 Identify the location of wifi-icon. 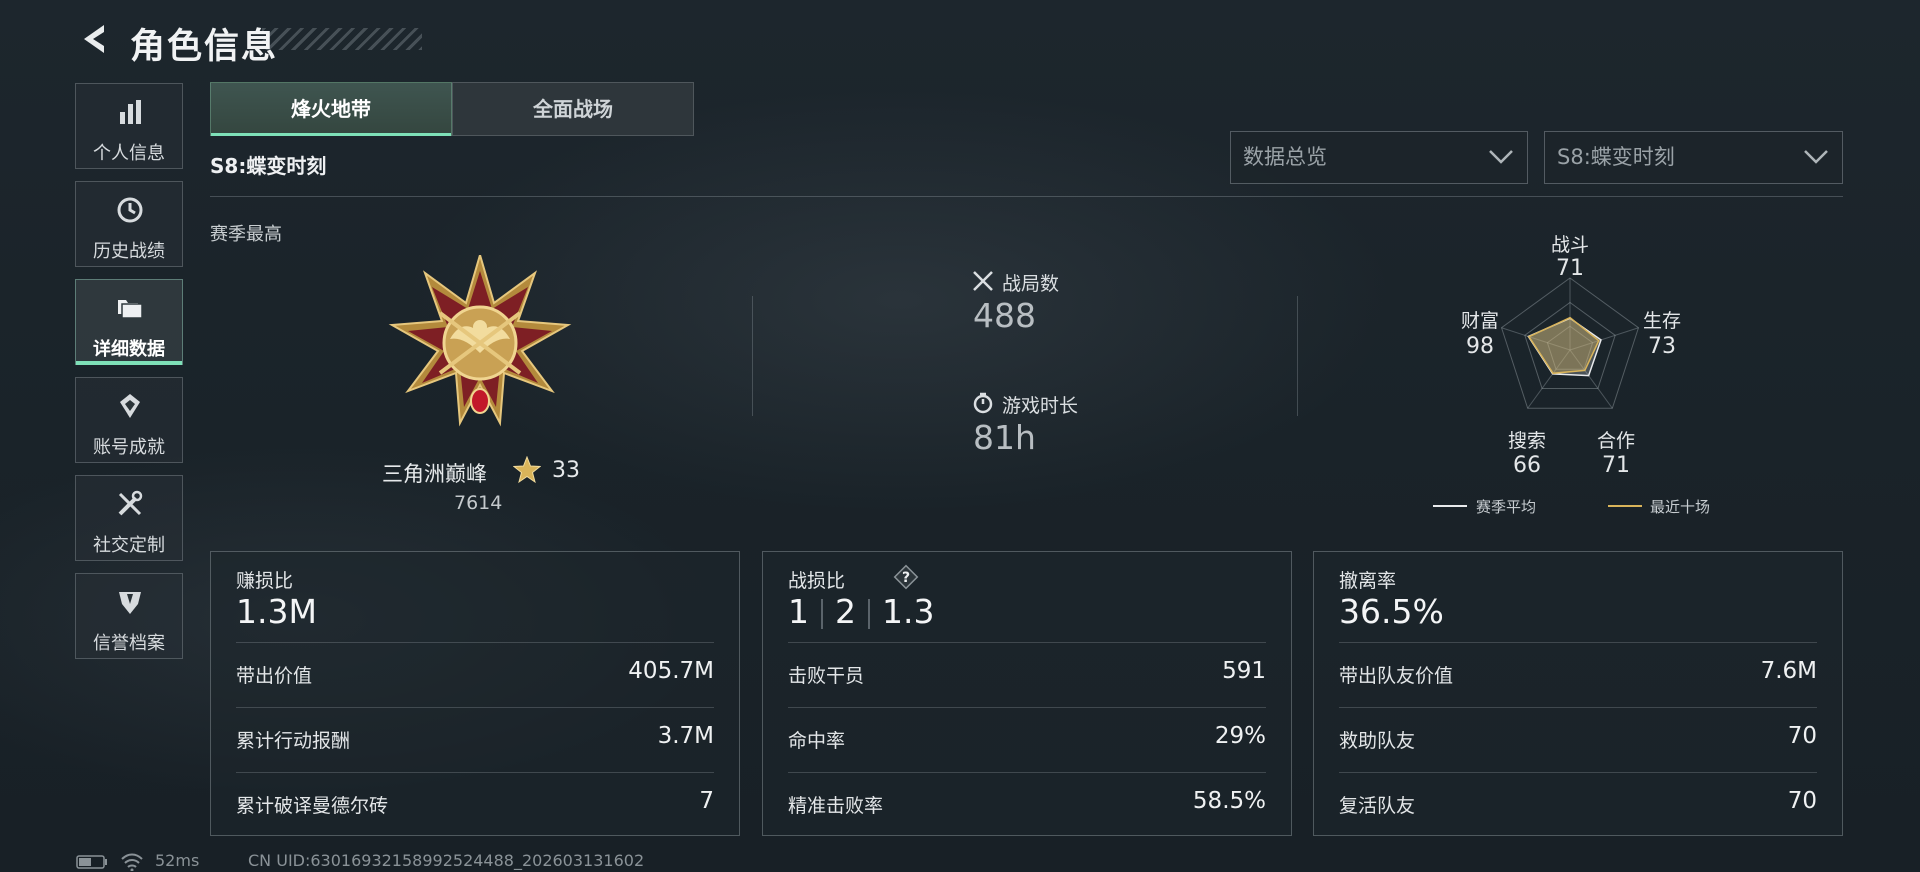
(132, 862).